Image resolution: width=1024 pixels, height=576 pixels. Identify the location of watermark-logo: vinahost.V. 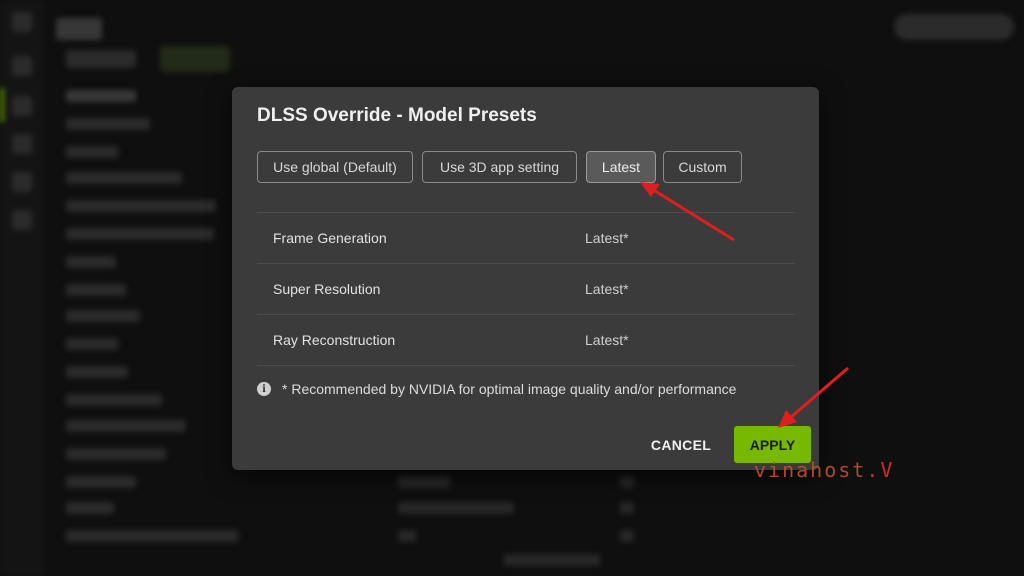
(824, 470).